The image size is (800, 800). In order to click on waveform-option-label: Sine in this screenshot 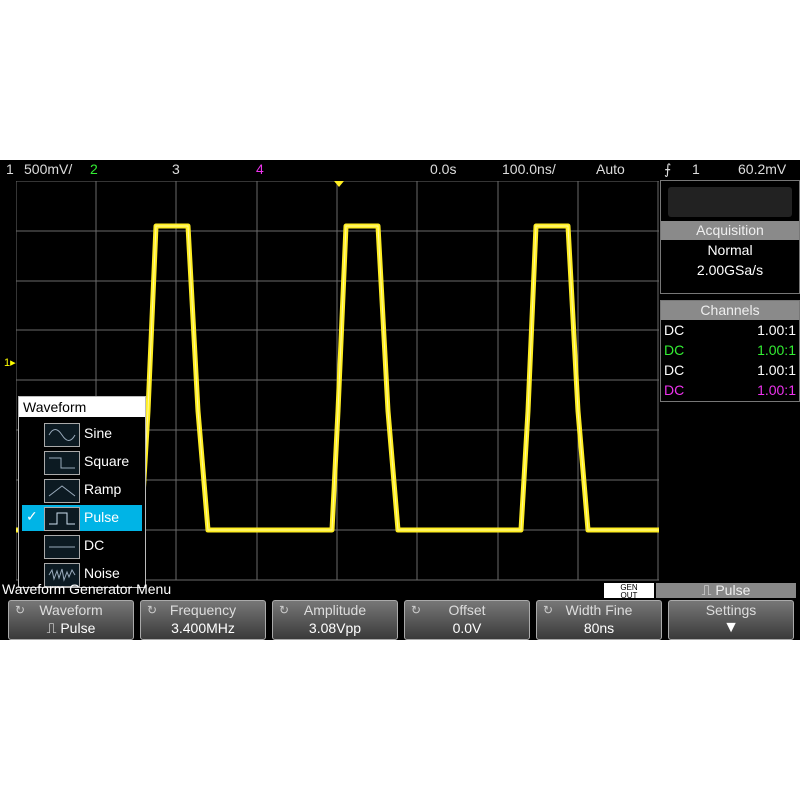, I will do `click(98, 433)`.